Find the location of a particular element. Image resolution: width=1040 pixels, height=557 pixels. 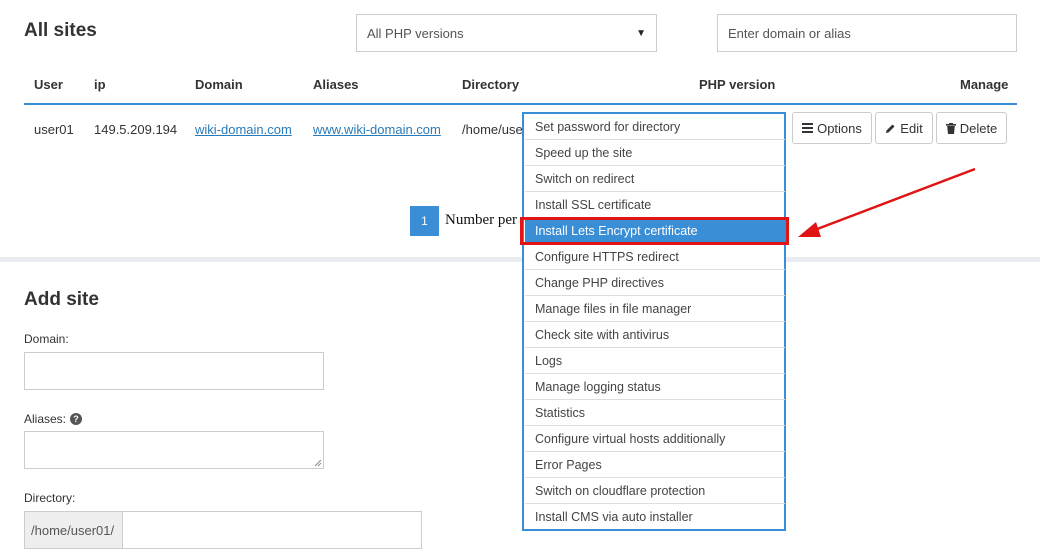

column-header-directory: Directory is located at coordinates (491, 84).